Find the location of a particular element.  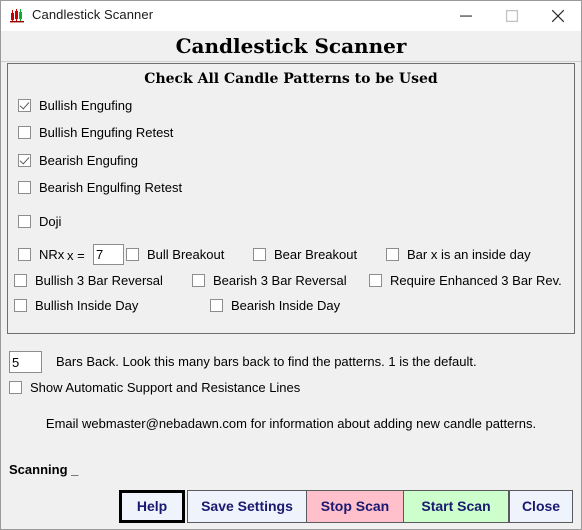

checkbox-bearish-engulfing-retest: Bearish Engulfing Retest is located at coordinates (100, 187).